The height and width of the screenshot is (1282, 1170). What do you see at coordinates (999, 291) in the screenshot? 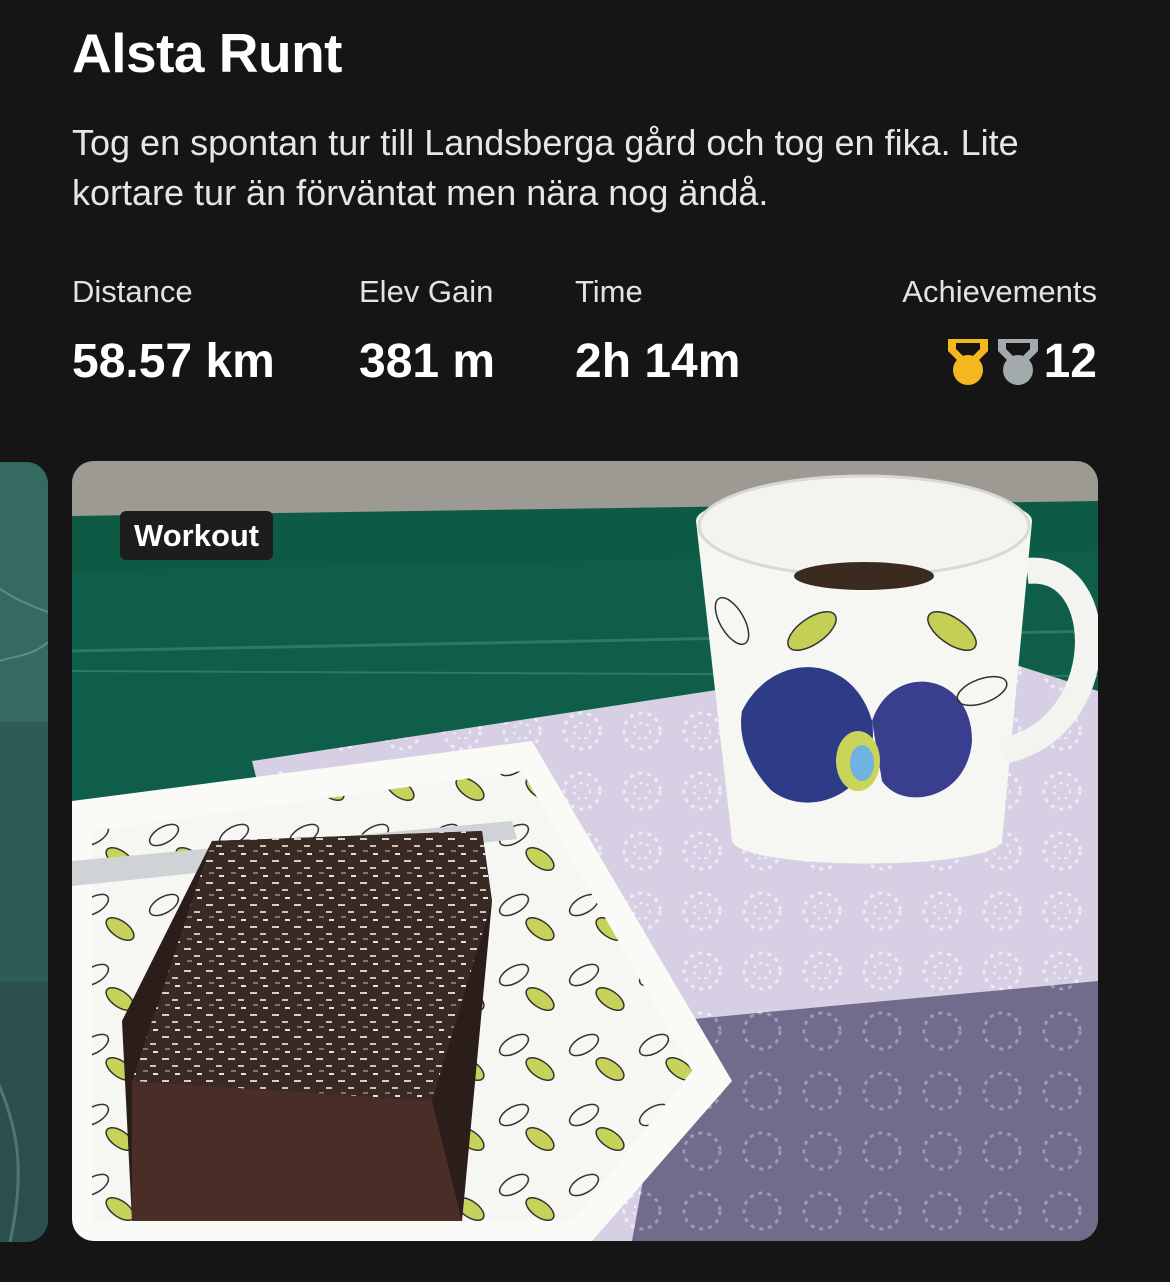
I see `stat-achievements-label: Achievements` at bounding box center [999, 291].